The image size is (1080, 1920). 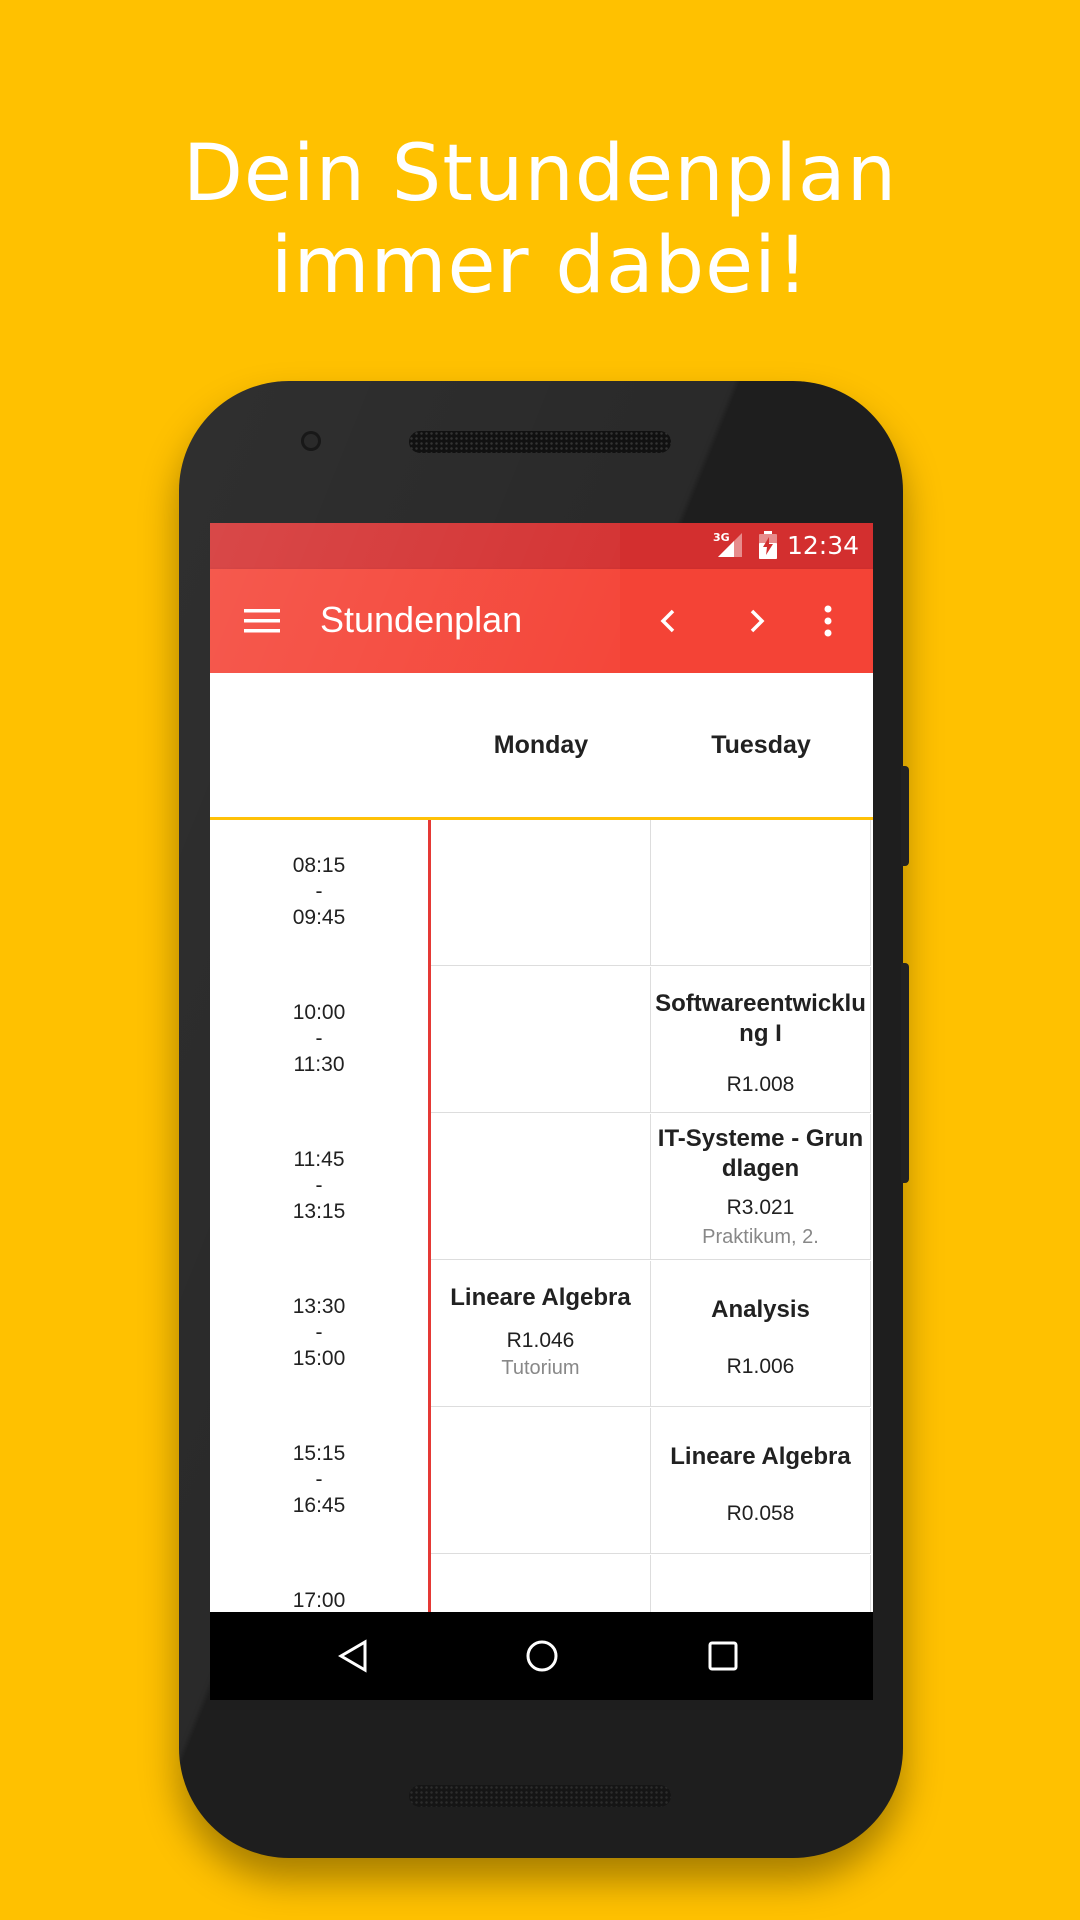 I want to click on time-slot: 10:00-11:30, so click(x=319, y=1038).